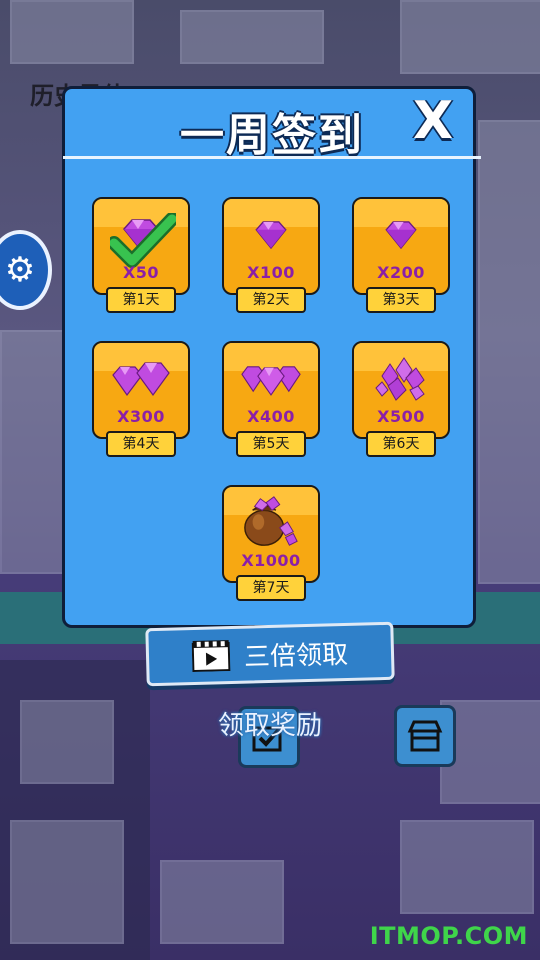 The height and width of the screenshot is (960, 540). I want to click on reward-card-day-5: X400, so click(271, 390).